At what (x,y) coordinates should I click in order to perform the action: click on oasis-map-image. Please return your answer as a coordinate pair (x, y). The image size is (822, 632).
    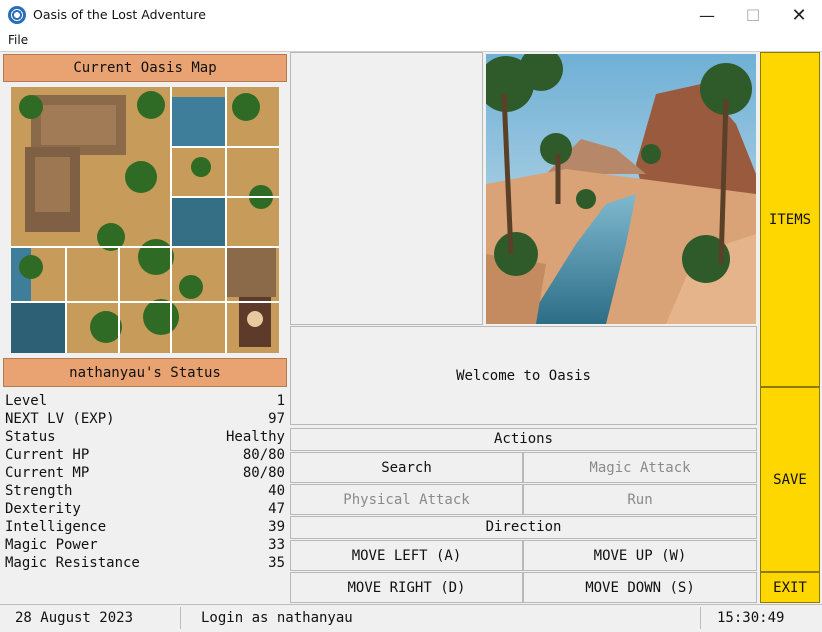
    Looking at the image, I should click on (145, 220).